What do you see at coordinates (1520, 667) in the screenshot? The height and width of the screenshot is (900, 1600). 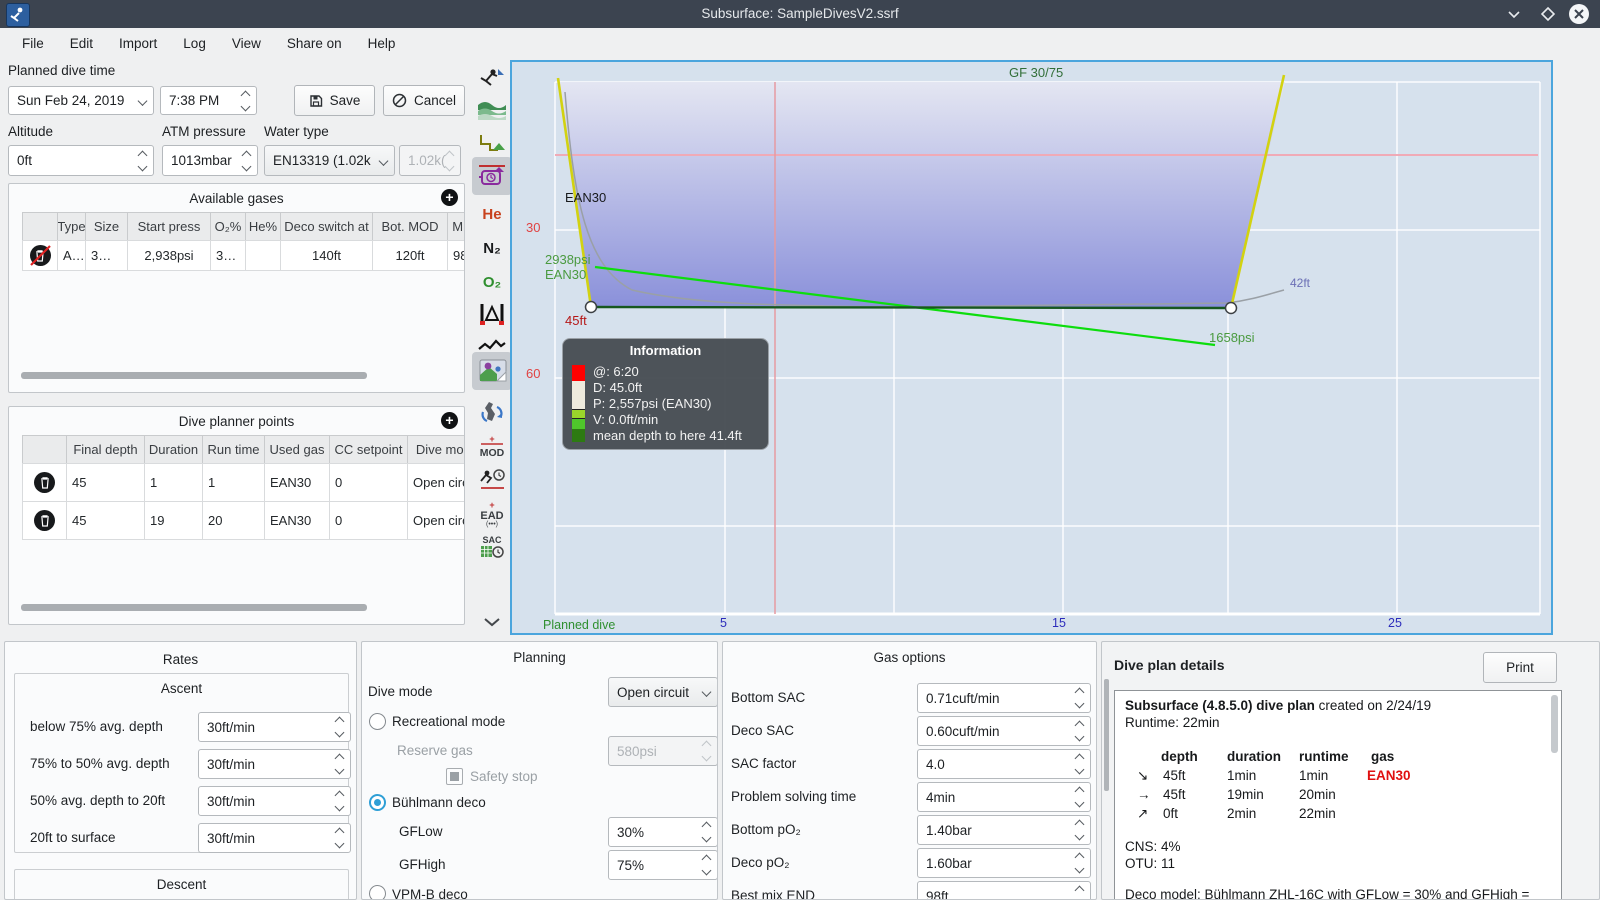 I see `print-button: Print` at bounding box center [1520, 667].